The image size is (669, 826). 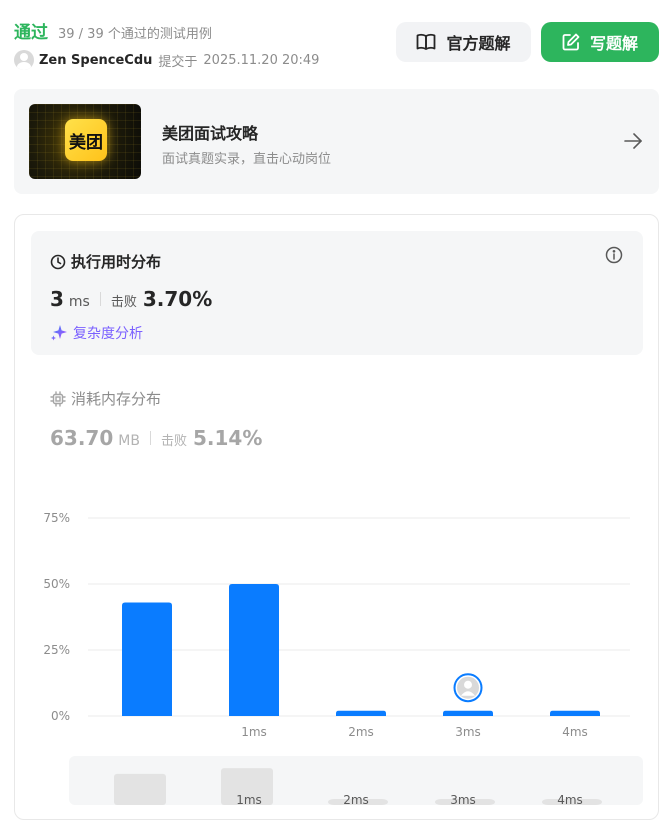 I want to click on submit-time: 2025.11.20 20:49, so click(x=261, y=60).